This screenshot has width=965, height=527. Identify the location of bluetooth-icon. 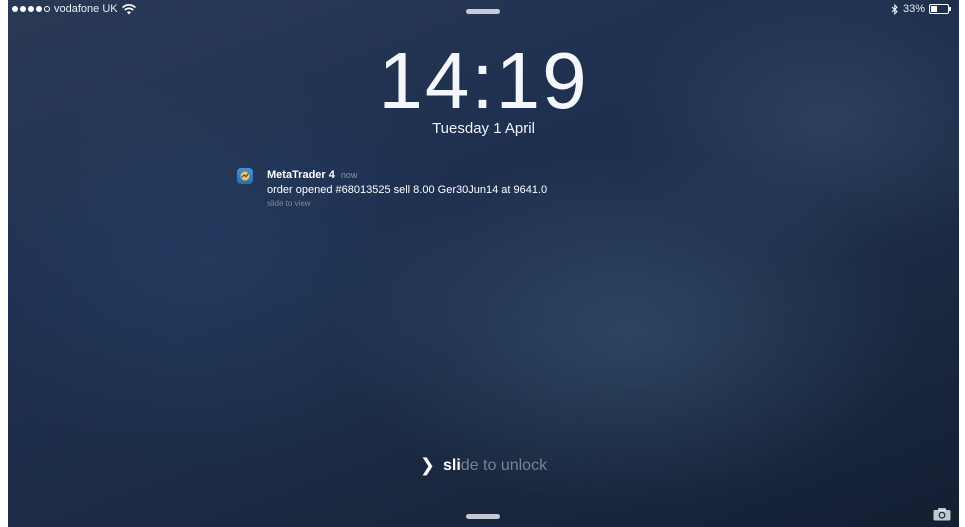
(894, 9).